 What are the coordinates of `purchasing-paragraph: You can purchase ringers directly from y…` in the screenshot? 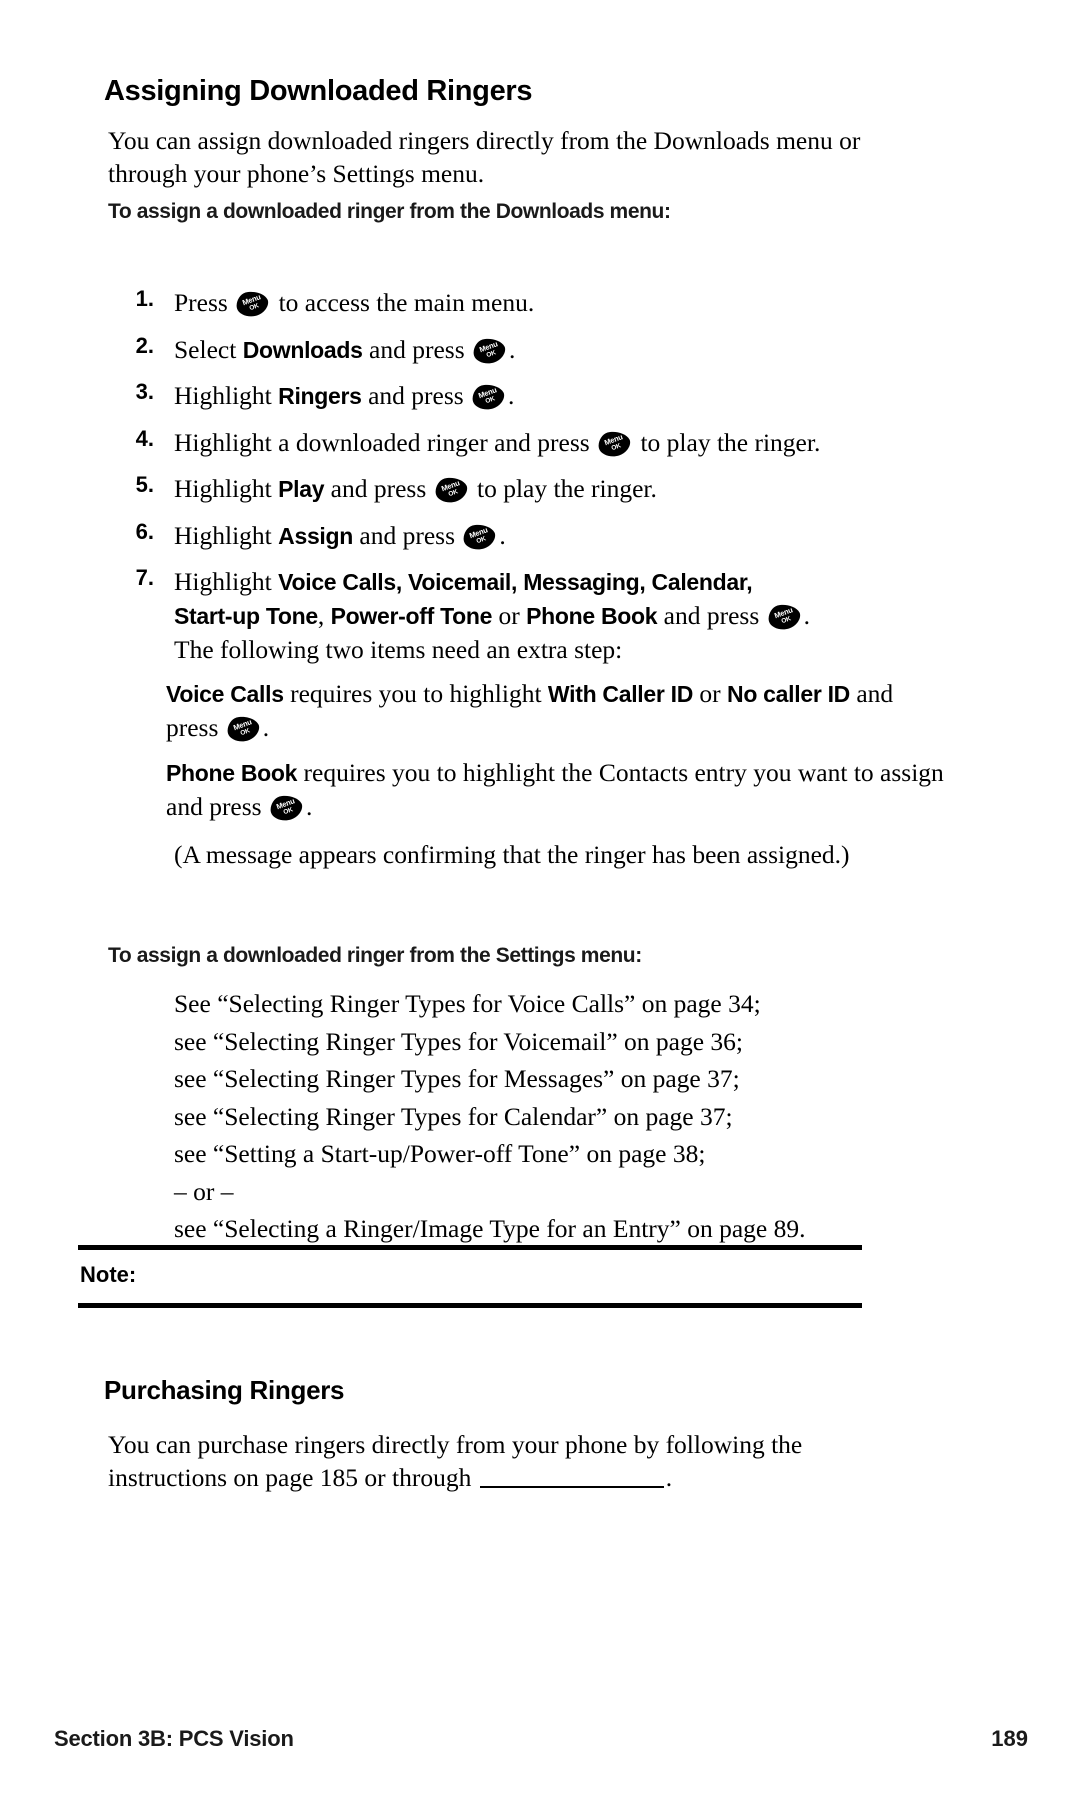 It's located at (503, 1461).